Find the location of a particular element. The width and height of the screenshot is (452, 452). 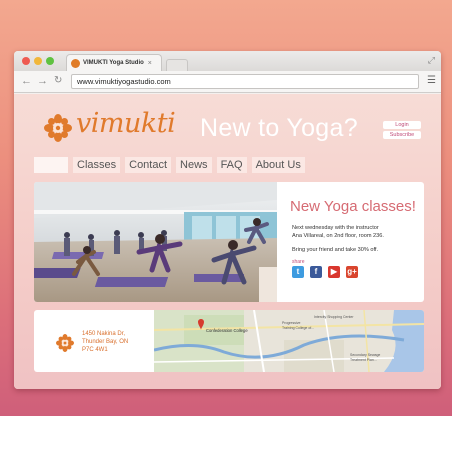

promo-line-1: Next wednesday with the instructor is located at coordinates (335, 228).